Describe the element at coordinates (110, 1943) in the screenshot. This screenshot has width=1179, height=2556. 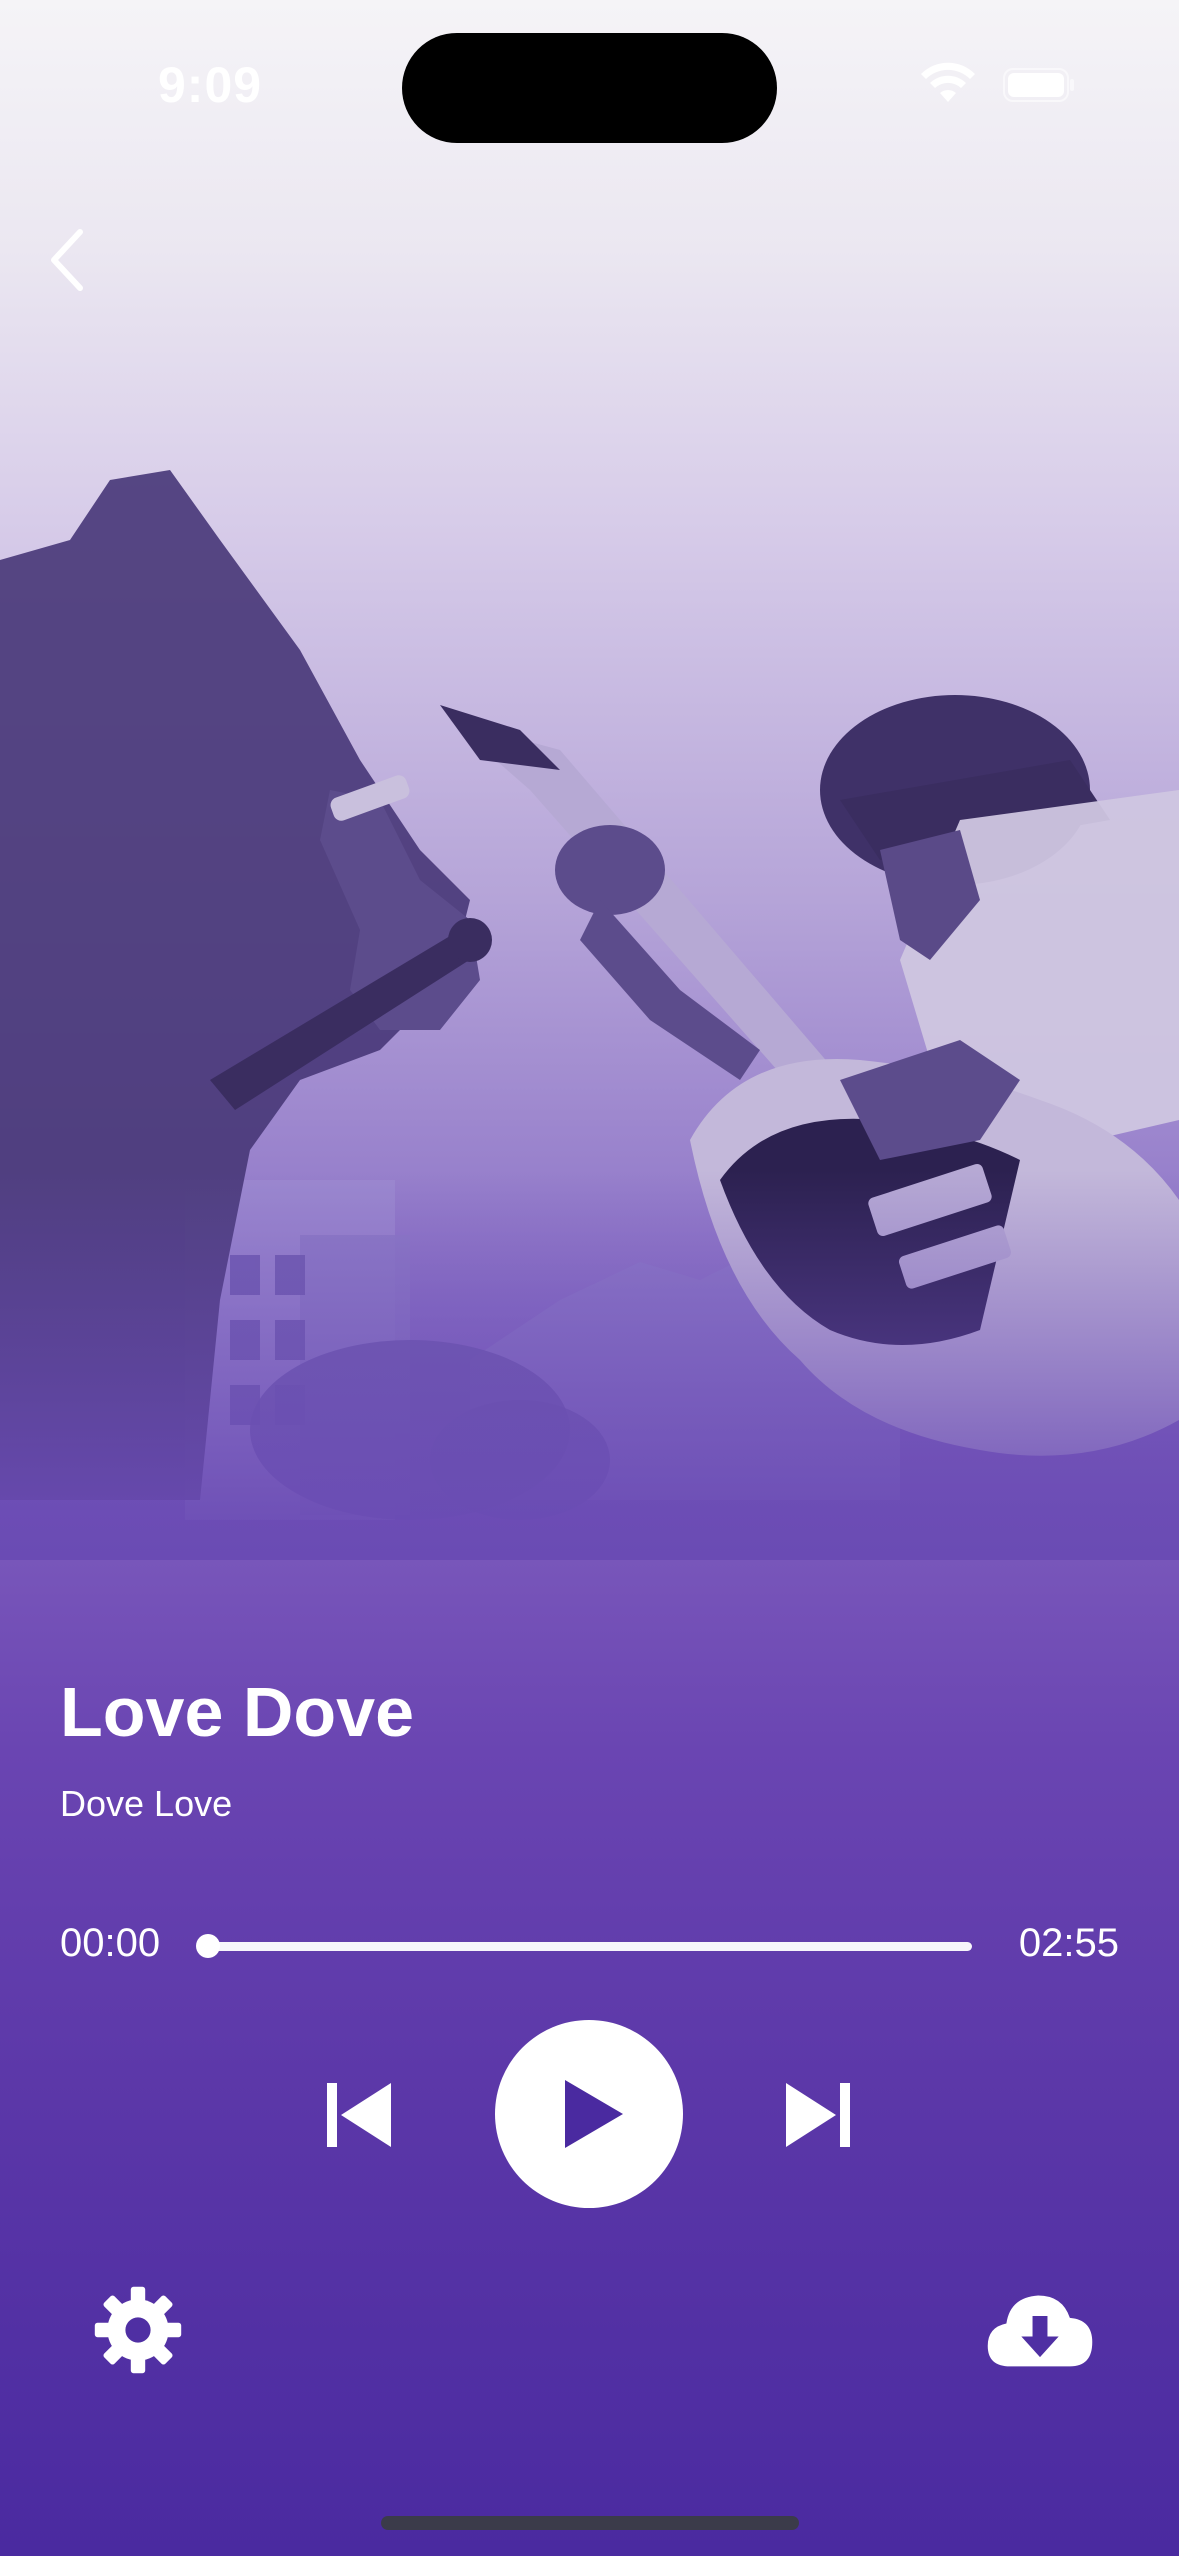
I see `current-time: 00:00` at that location.